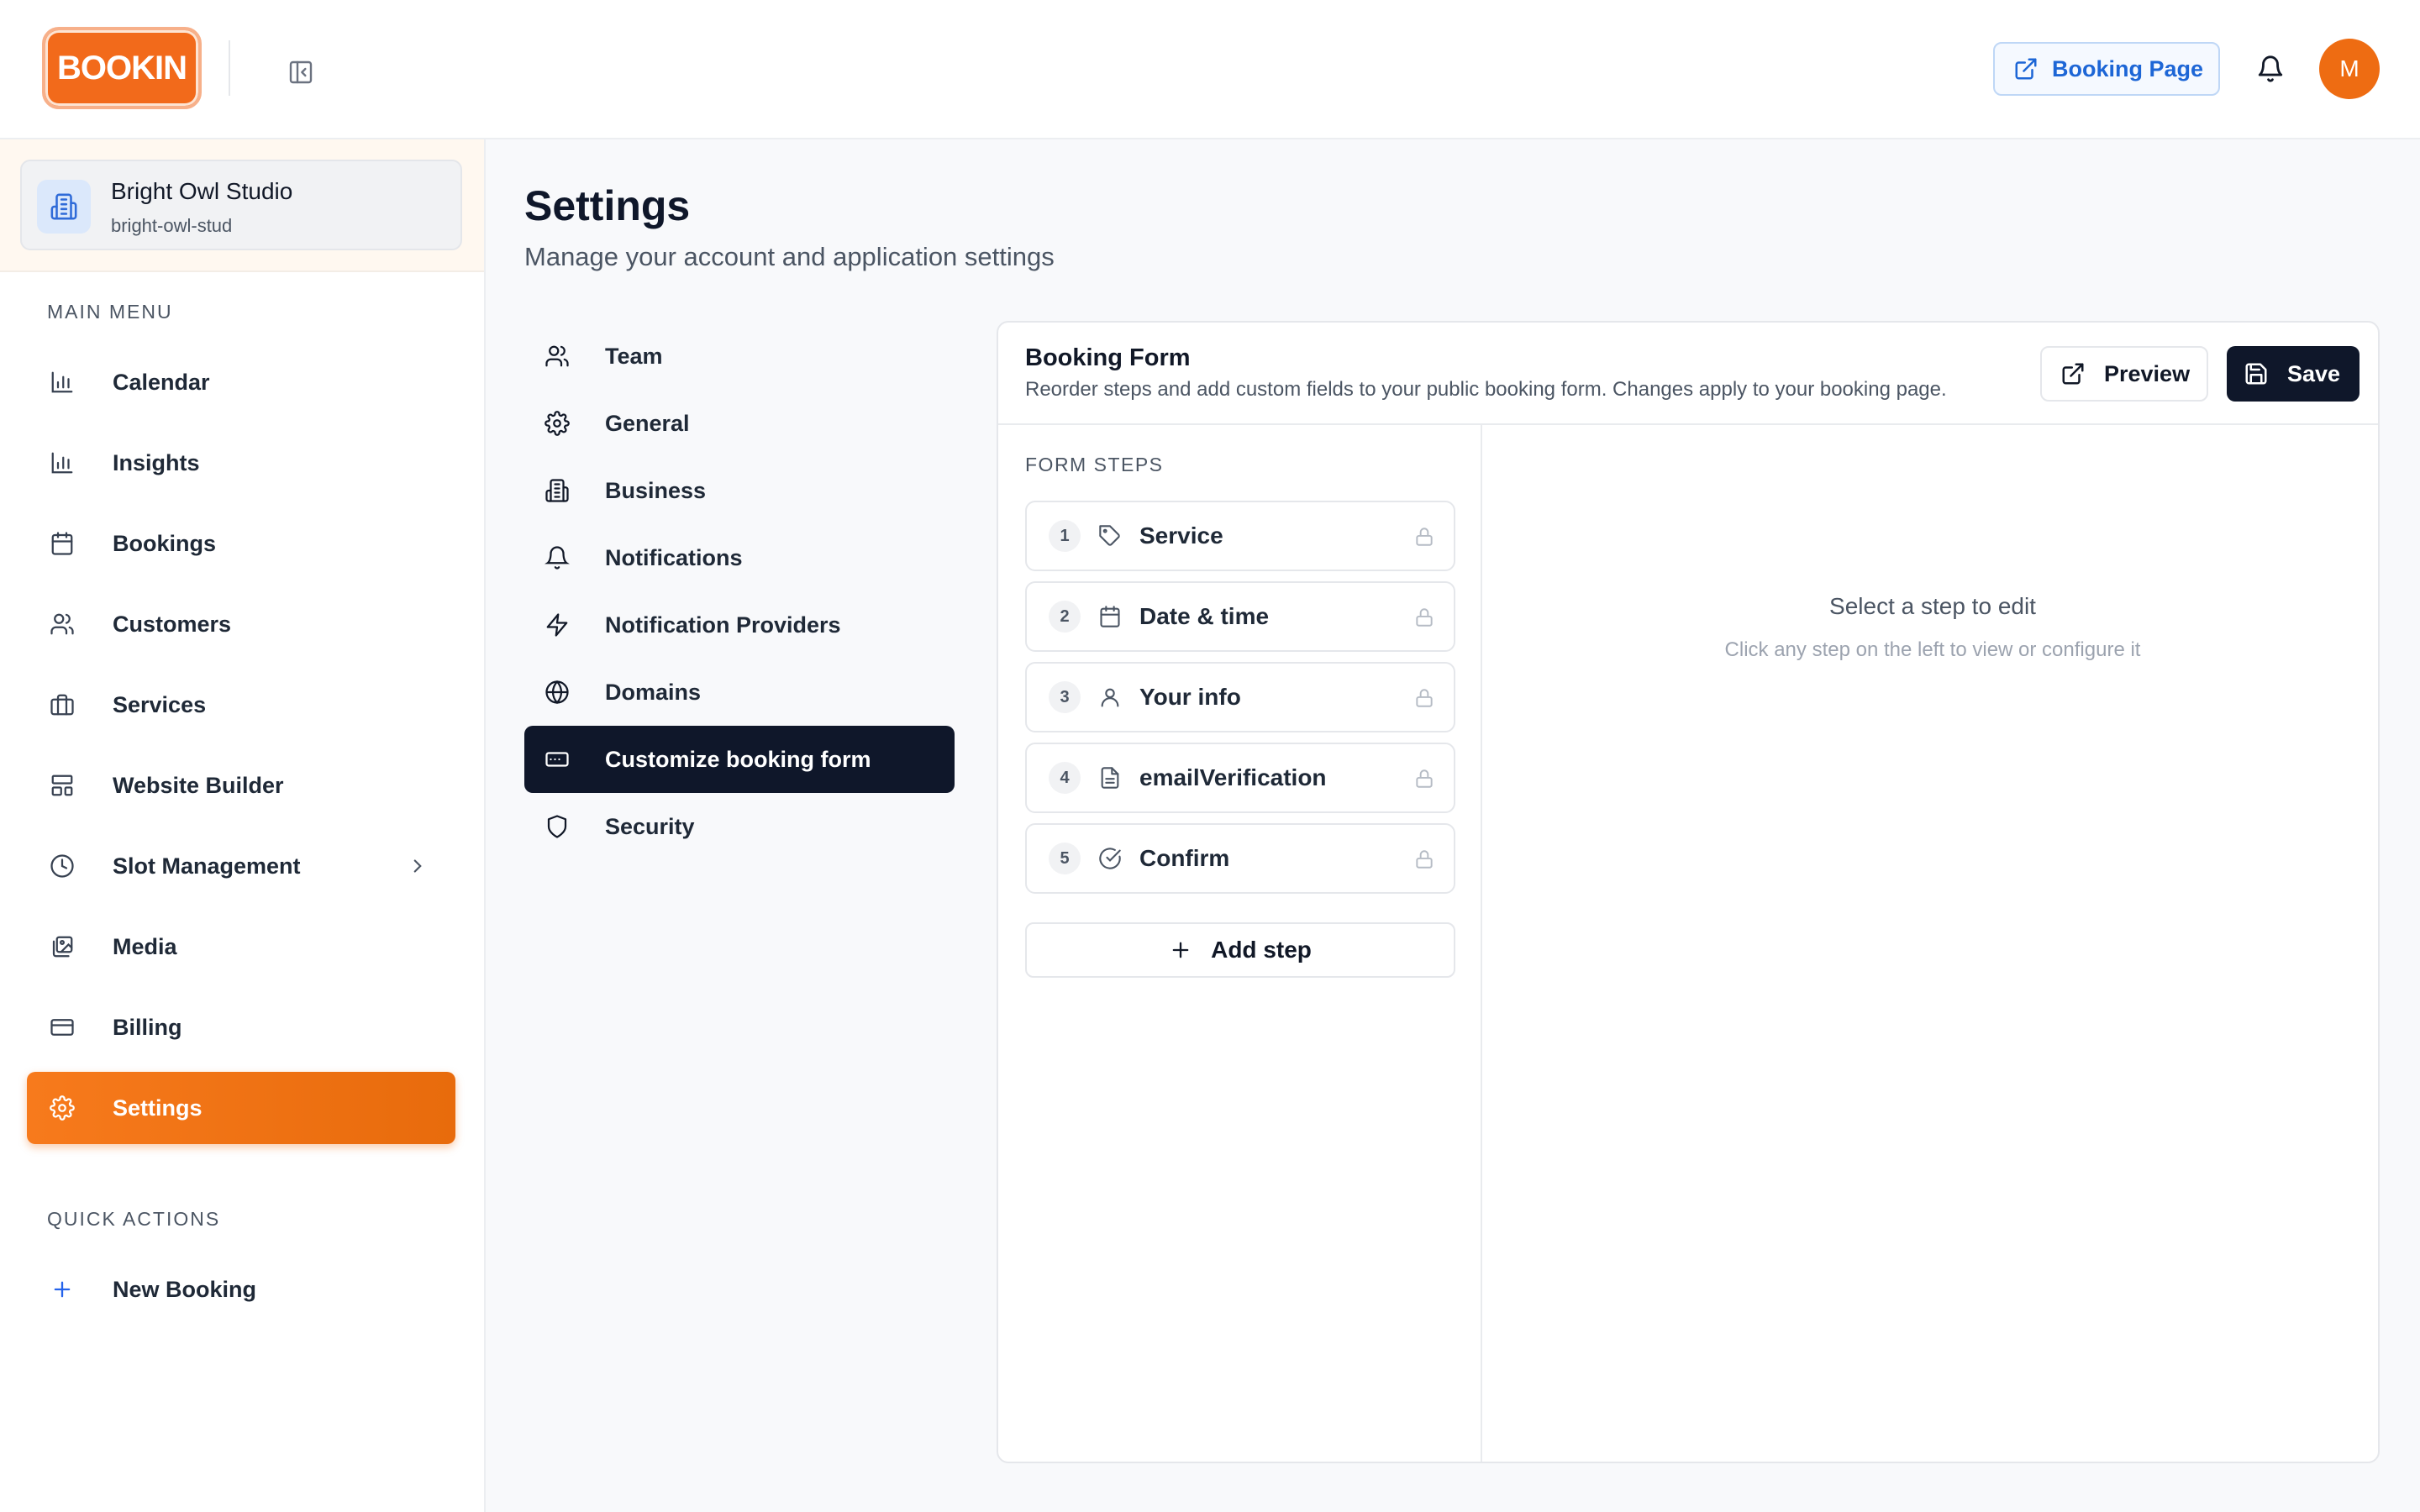 Image resolution: width=2420 pixels, height=1512 pixels. What do you see at coordinates (241, 947) in the screenshot?
I see `sidebar-item-media: Media` at bounding box center [241, 947].